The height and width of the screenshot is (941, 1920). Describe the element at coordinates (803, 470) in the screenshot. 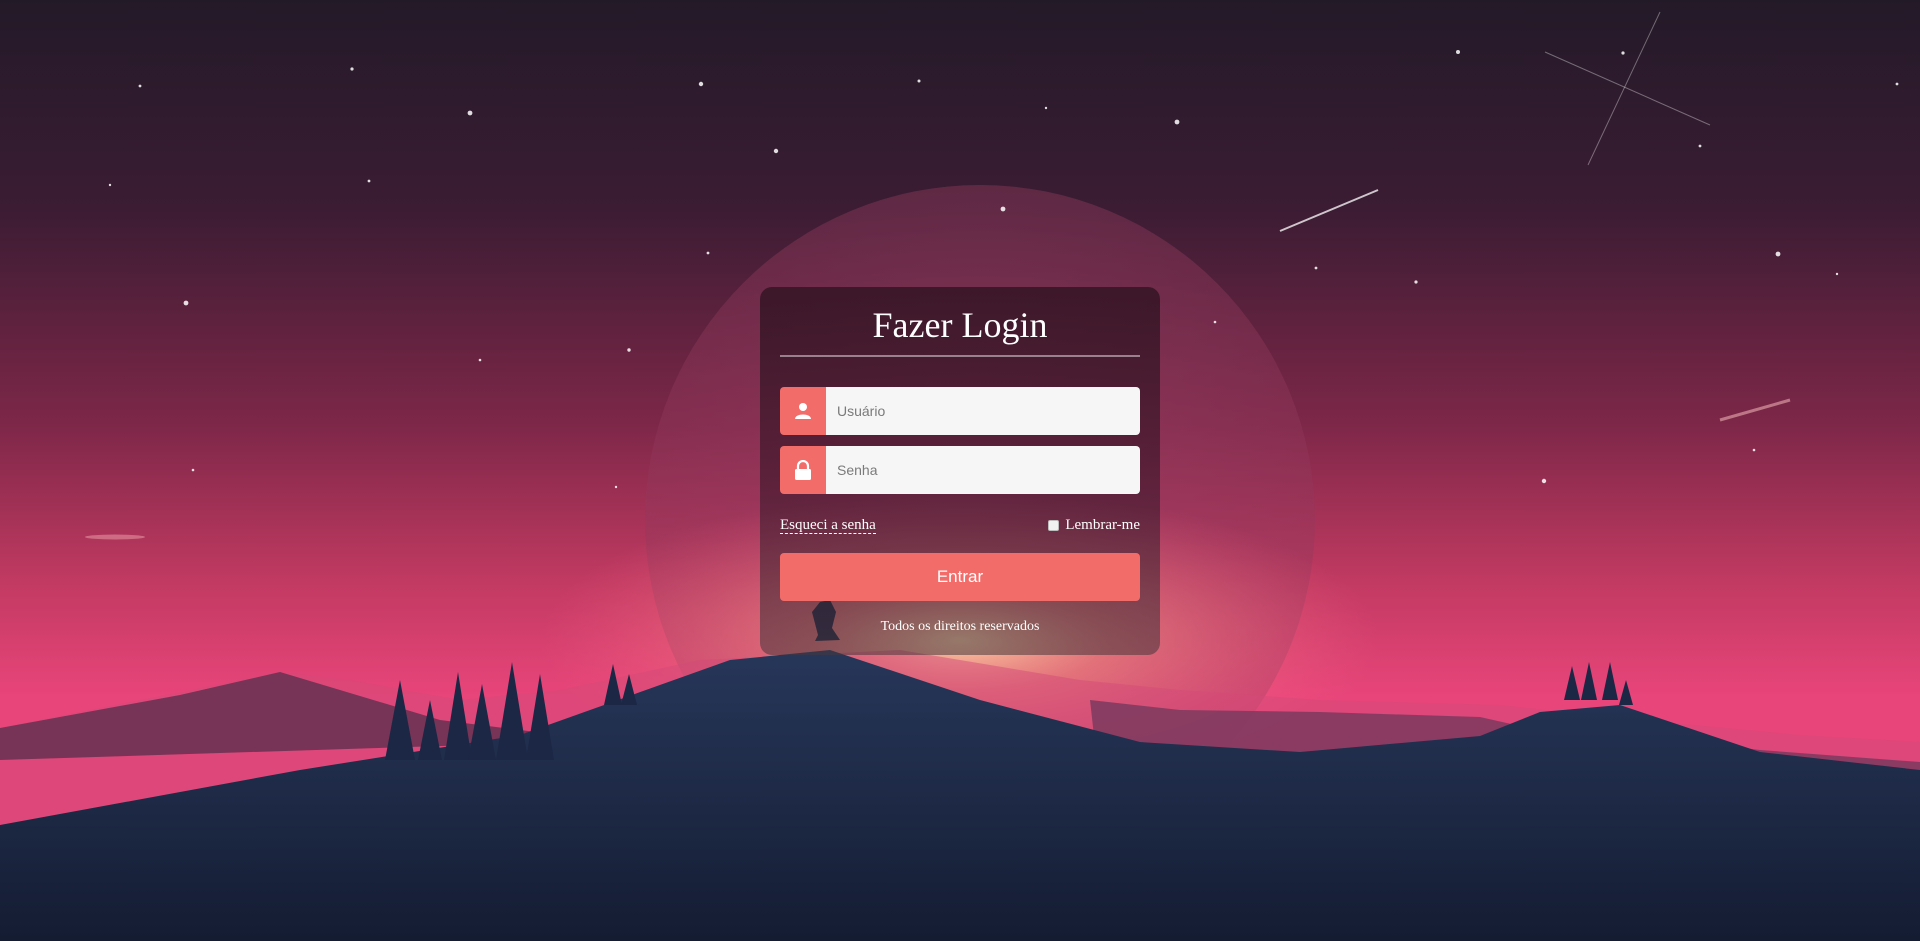

I see `lock-icon` at that location.